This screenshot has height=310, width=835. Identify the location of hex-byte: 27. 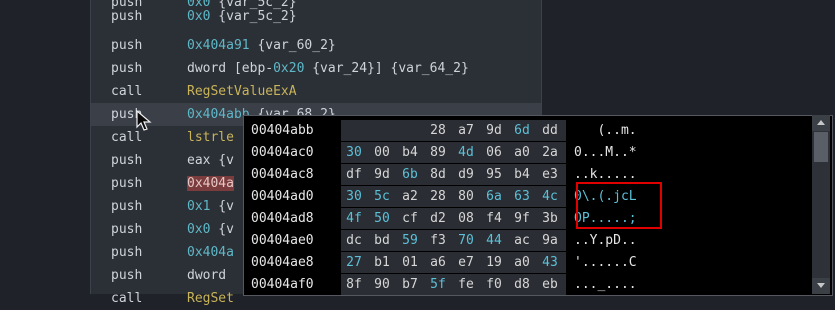
(354, 262).